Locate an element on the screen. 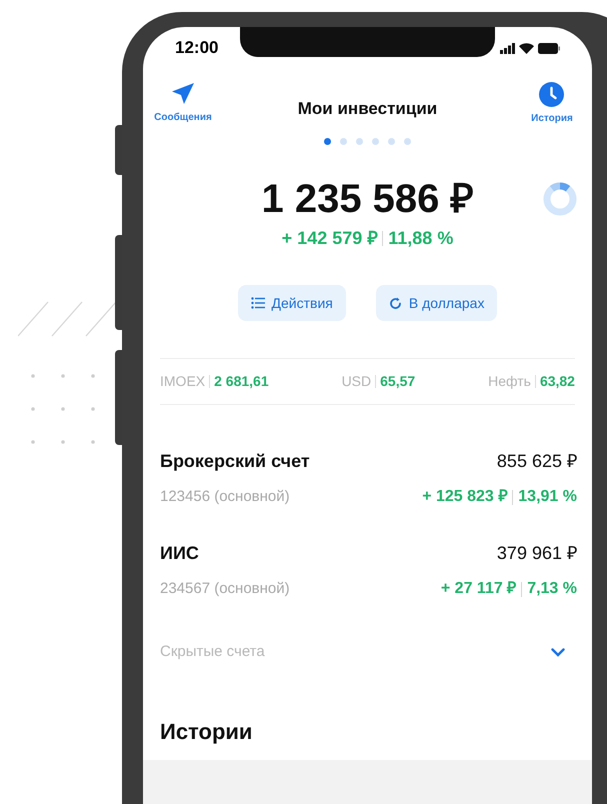 The image size is (607, 804). history-button: История is located at coordinates (551, 104).